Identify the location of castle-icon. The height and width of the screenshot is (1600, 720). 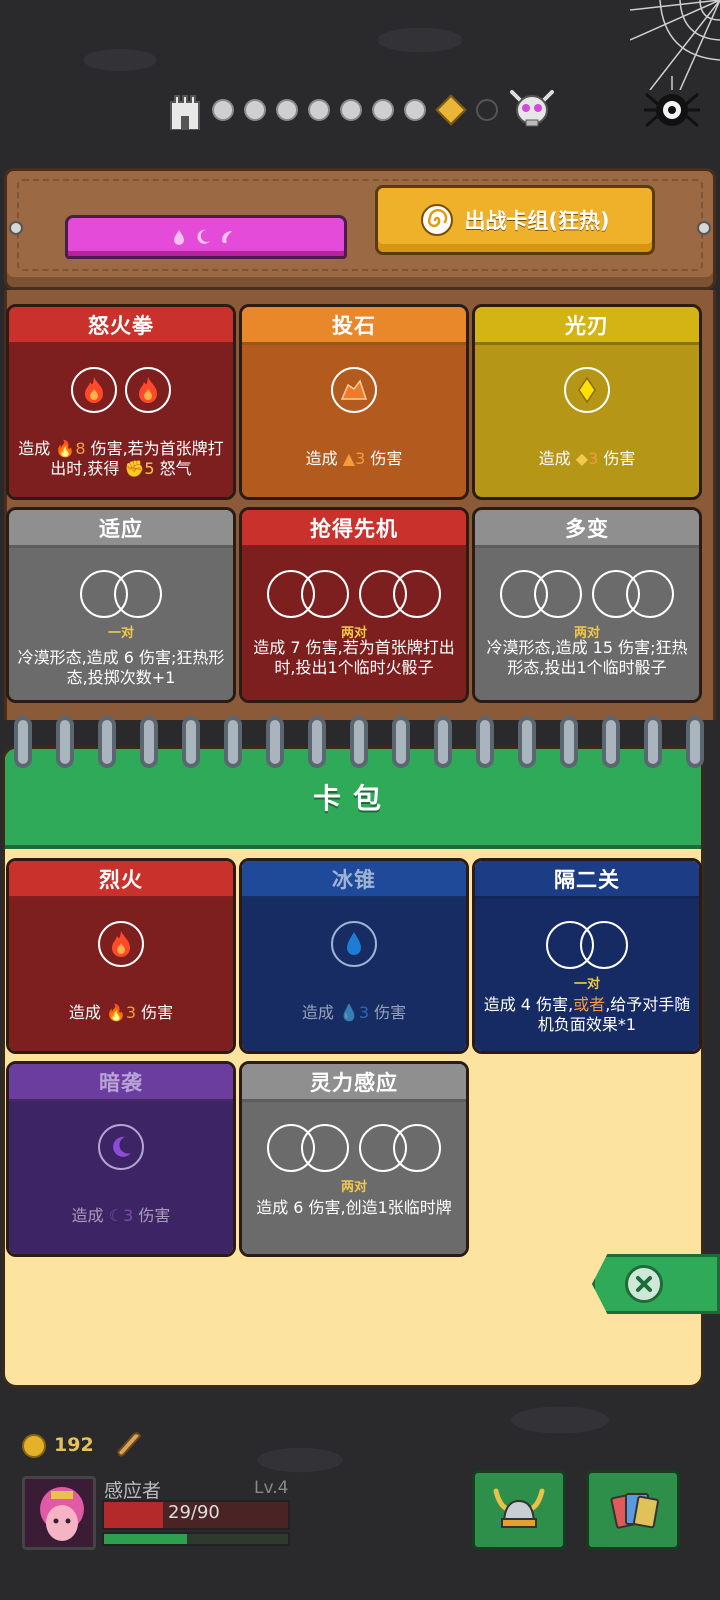
(185, 112).